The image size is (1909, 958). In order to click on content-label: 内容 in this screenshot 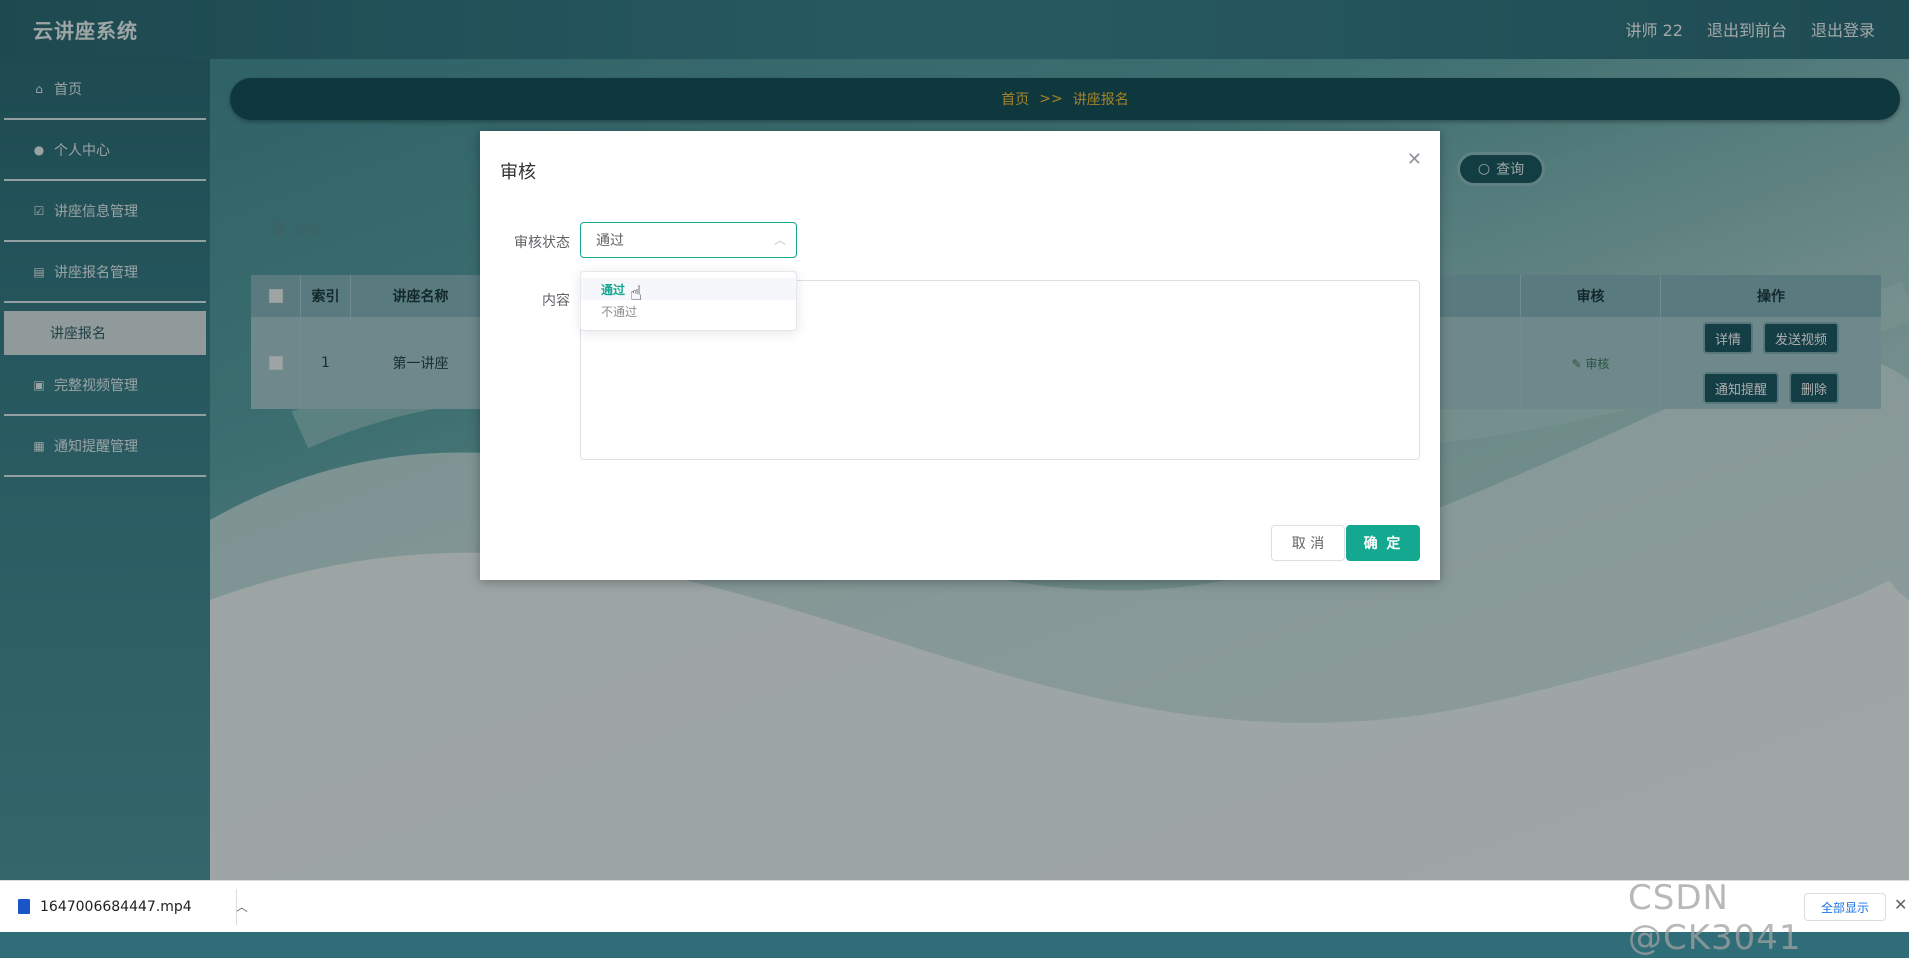, I will do `click(556, 301)`.